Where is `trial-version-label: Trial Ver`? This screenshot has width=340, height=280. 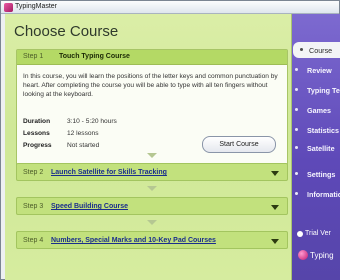
trial-version-label: Trial Ver is located at coordinates (318, 233).